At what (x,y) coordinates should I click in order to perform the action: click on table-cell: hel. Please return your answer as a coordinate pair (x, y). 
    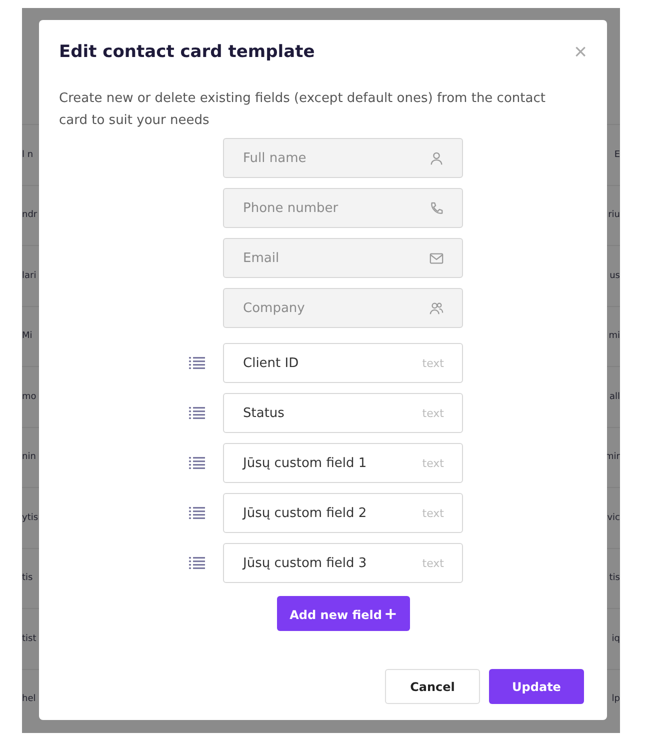
    Looking at the image, I should click on (29, 699).